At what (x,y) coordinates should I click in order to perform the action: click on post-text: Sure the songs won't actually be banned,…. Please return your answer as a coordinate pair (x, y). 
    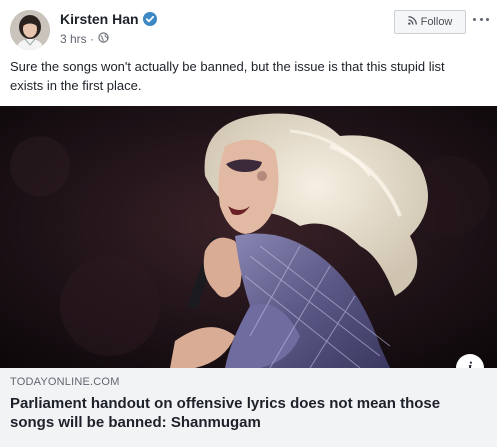
    Looking at the image, I should click on (227, 76).